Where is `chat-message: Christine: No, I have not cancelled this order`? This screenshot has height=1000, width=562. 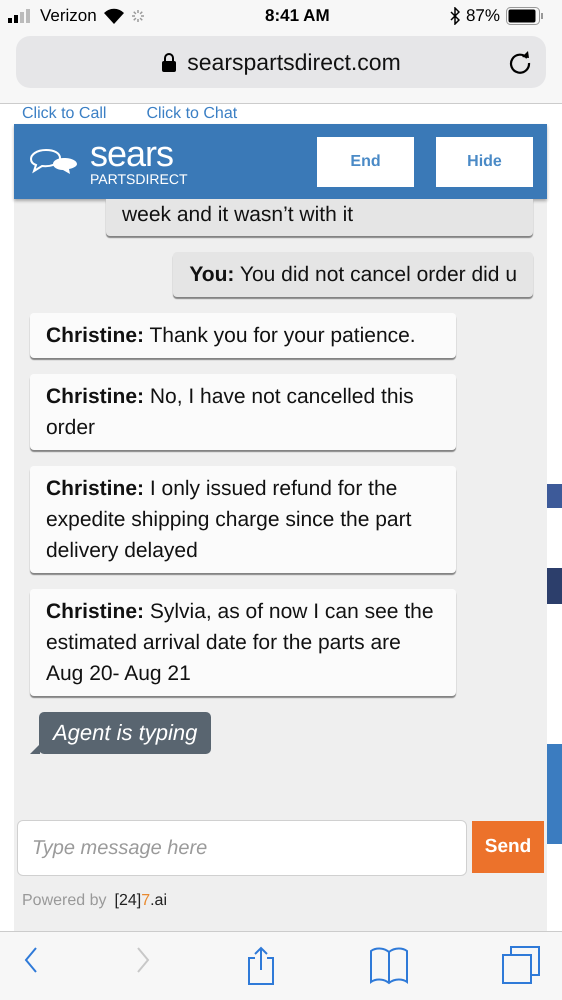
chat-message: Christine: No, I have not cancelled this order is located at coordinates (243, 412).